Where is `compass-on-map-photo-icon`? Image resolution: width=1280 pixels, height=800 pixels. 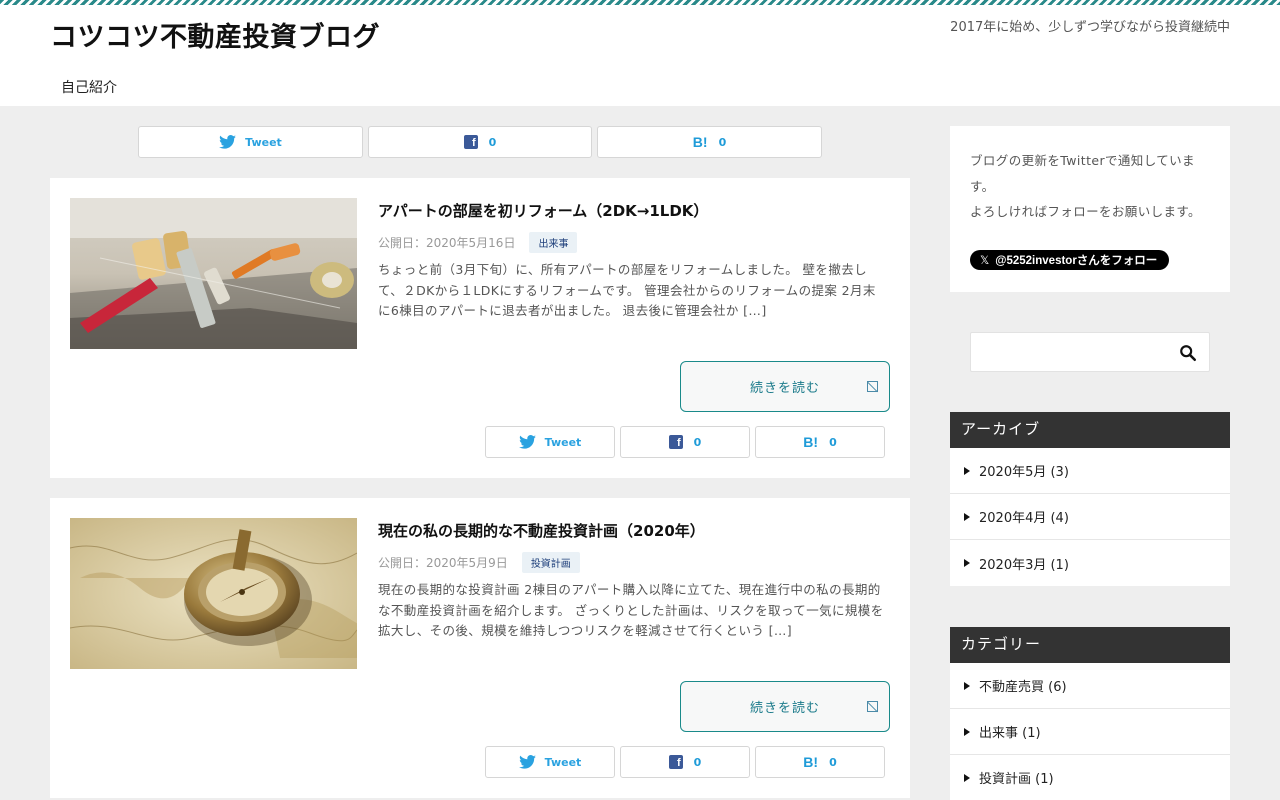 compass-on-map-photo-icon is located at coordinates (213, 593).